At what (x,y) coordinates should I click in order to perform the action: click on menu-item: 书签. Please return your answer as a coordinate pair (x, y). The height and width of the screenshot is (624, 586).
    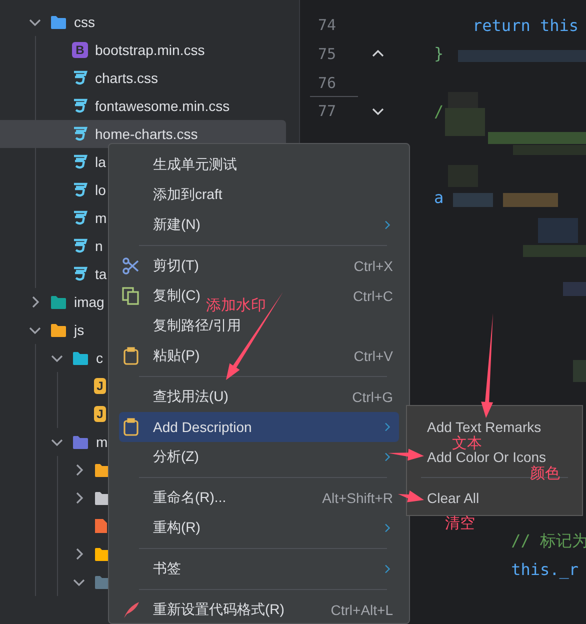
    Looking at the image, I should click on (167, 569).